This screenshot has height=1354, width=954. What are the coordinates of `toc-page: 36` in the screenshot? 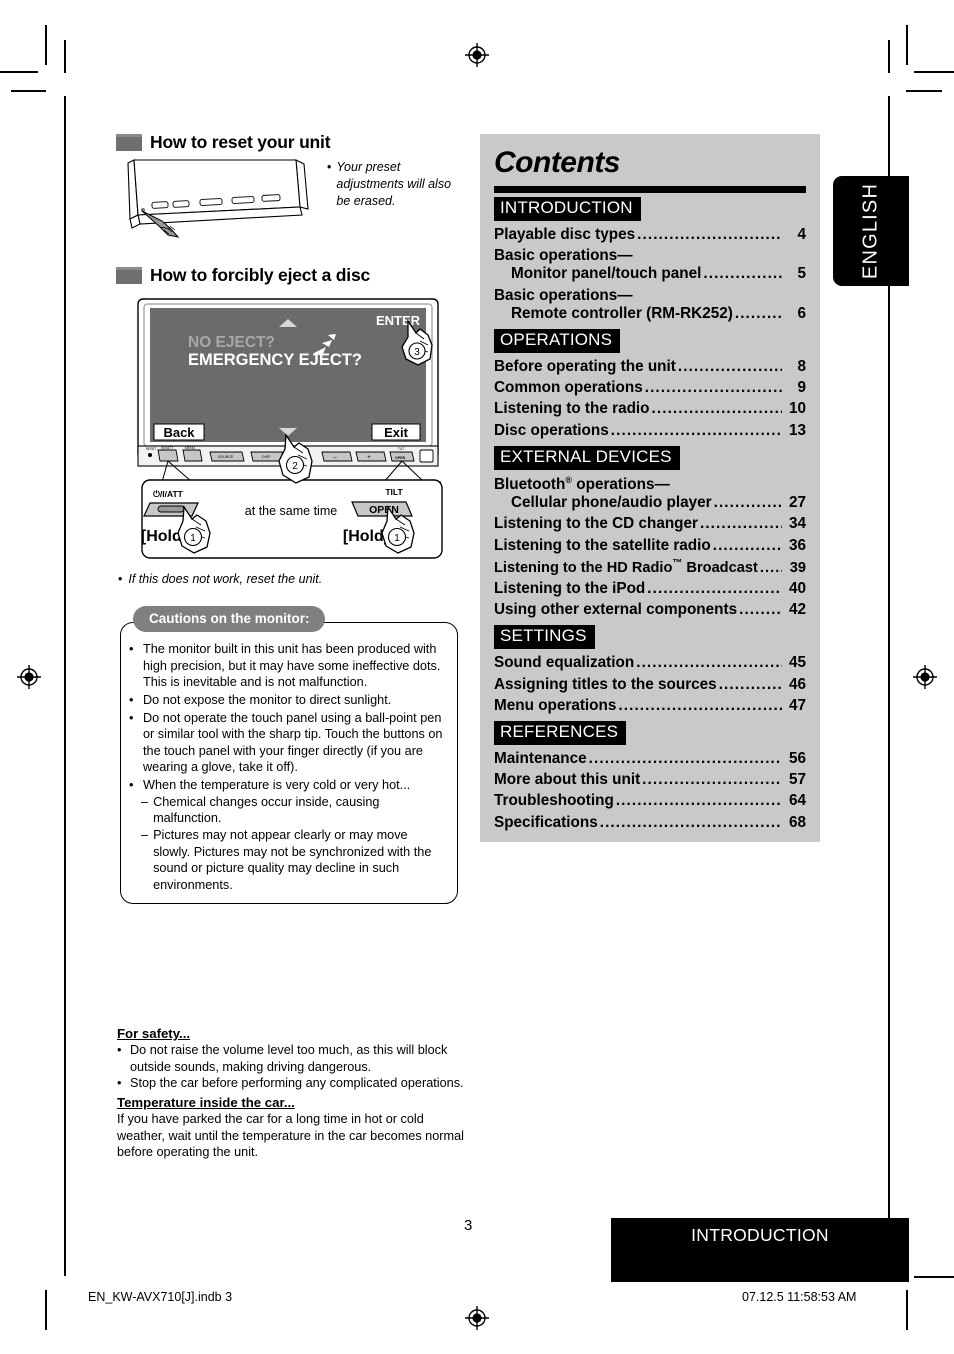 It's located at (797, 545).